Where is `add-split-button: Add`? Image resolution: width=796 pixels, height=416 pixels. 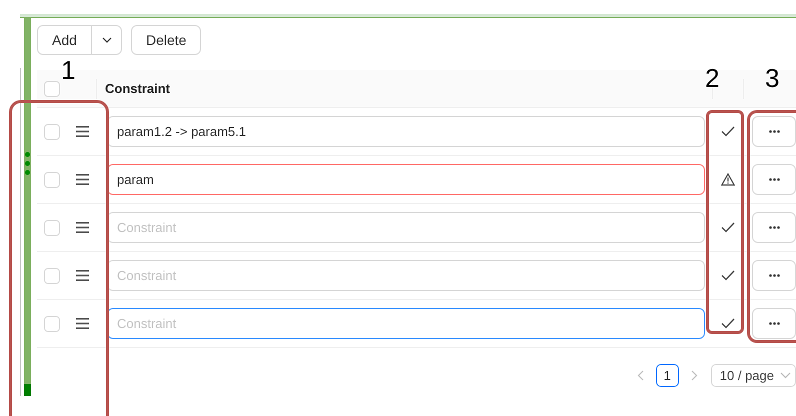 add-split-button: Add is located at coordinates (79, 40).